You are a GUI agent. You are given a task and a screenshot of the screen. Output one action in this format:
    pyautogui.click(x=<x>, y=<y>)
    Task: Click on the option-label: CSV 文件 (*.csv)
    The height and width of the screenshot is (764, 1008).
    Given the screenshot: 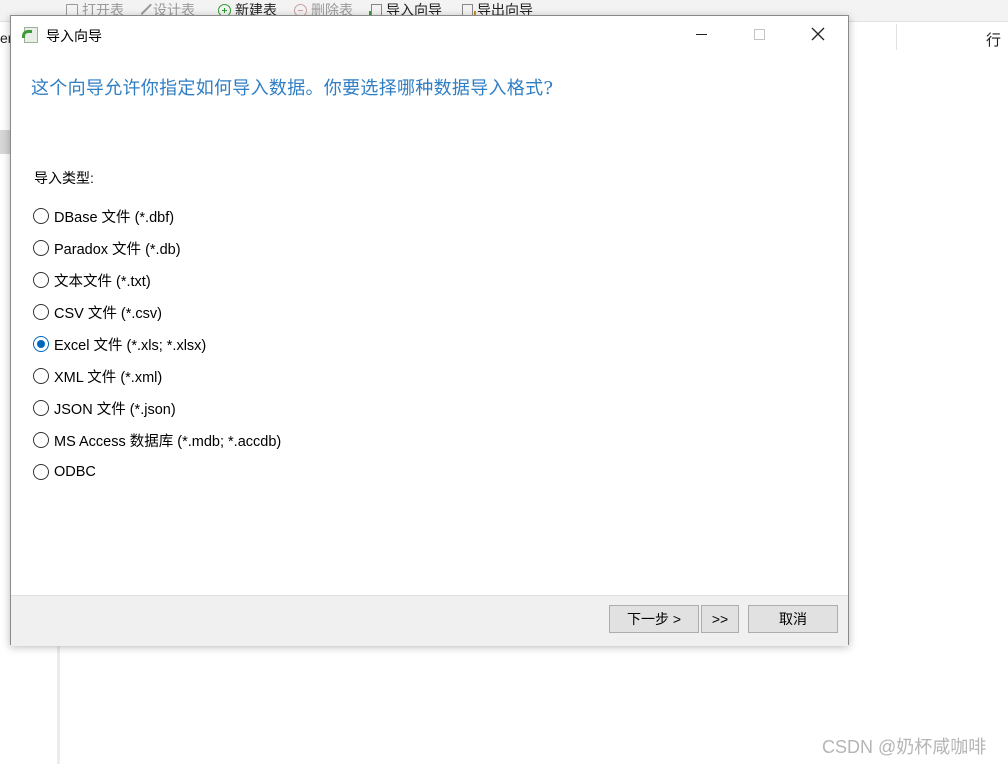 What is the action you would take?
    pyautogui.click(x=108, y=313)
    